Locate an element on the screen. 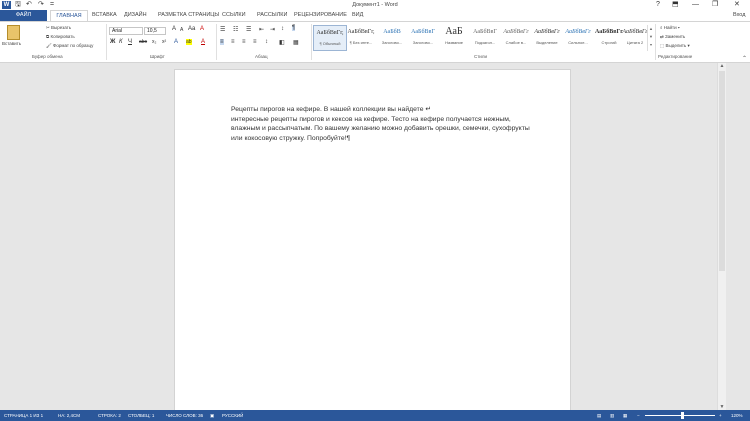 This screenshot has width=750, height=421. shading-icon: ◧ is located at coordinates (282, 42).